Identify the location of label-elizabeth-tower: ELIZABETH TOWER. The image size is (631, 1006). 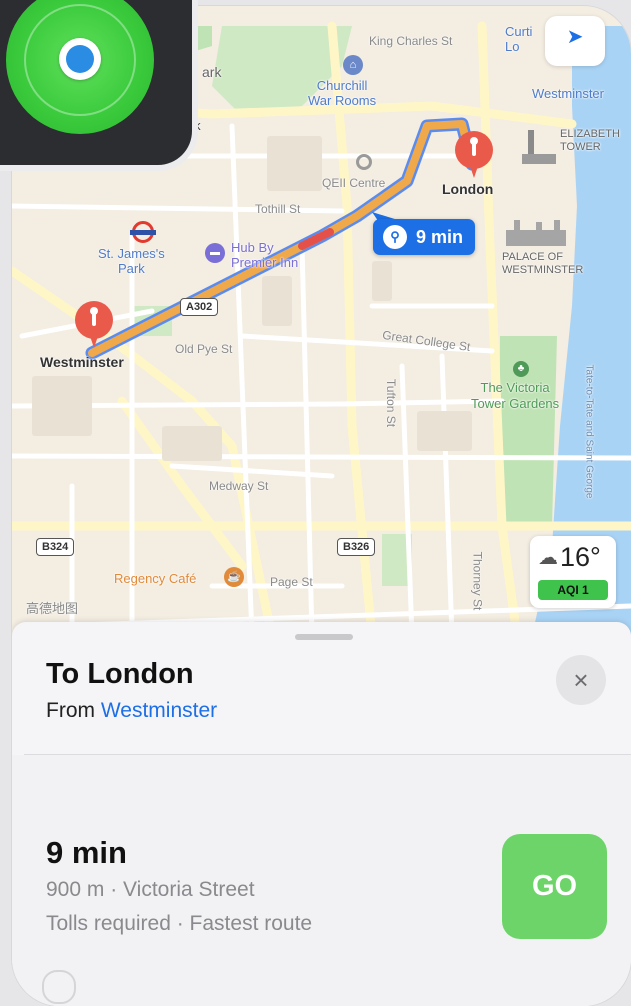
(590, 140).